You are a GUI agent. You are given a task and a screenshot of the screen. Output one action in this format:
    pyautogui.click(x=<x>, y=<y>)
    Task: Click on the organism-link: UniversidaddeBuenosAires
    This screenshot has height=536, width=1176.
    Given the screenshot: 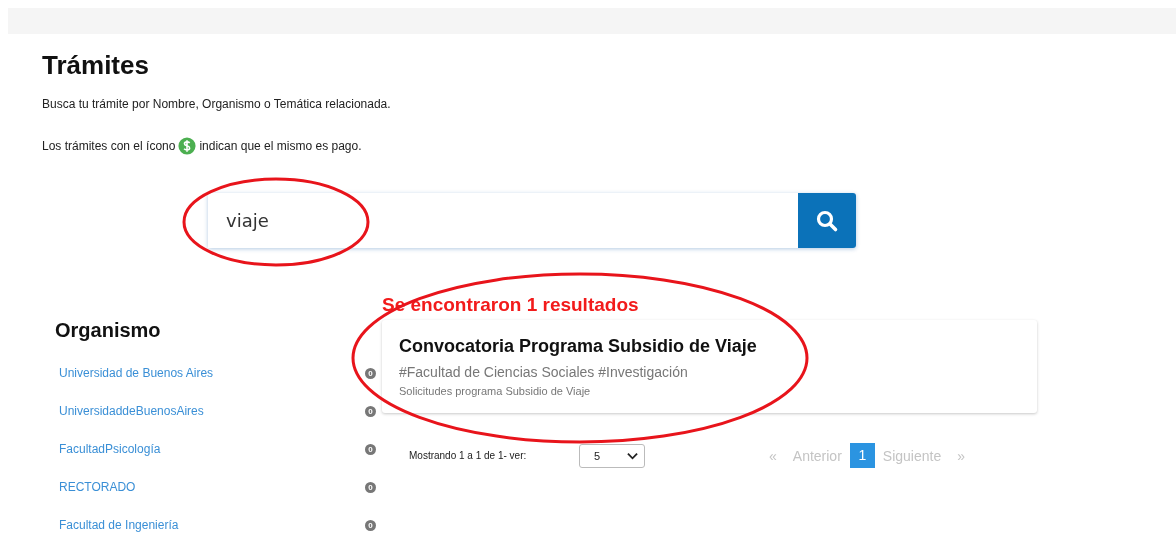 What is the action you would take?
    pyautogui.click(x=131, y=411)
    